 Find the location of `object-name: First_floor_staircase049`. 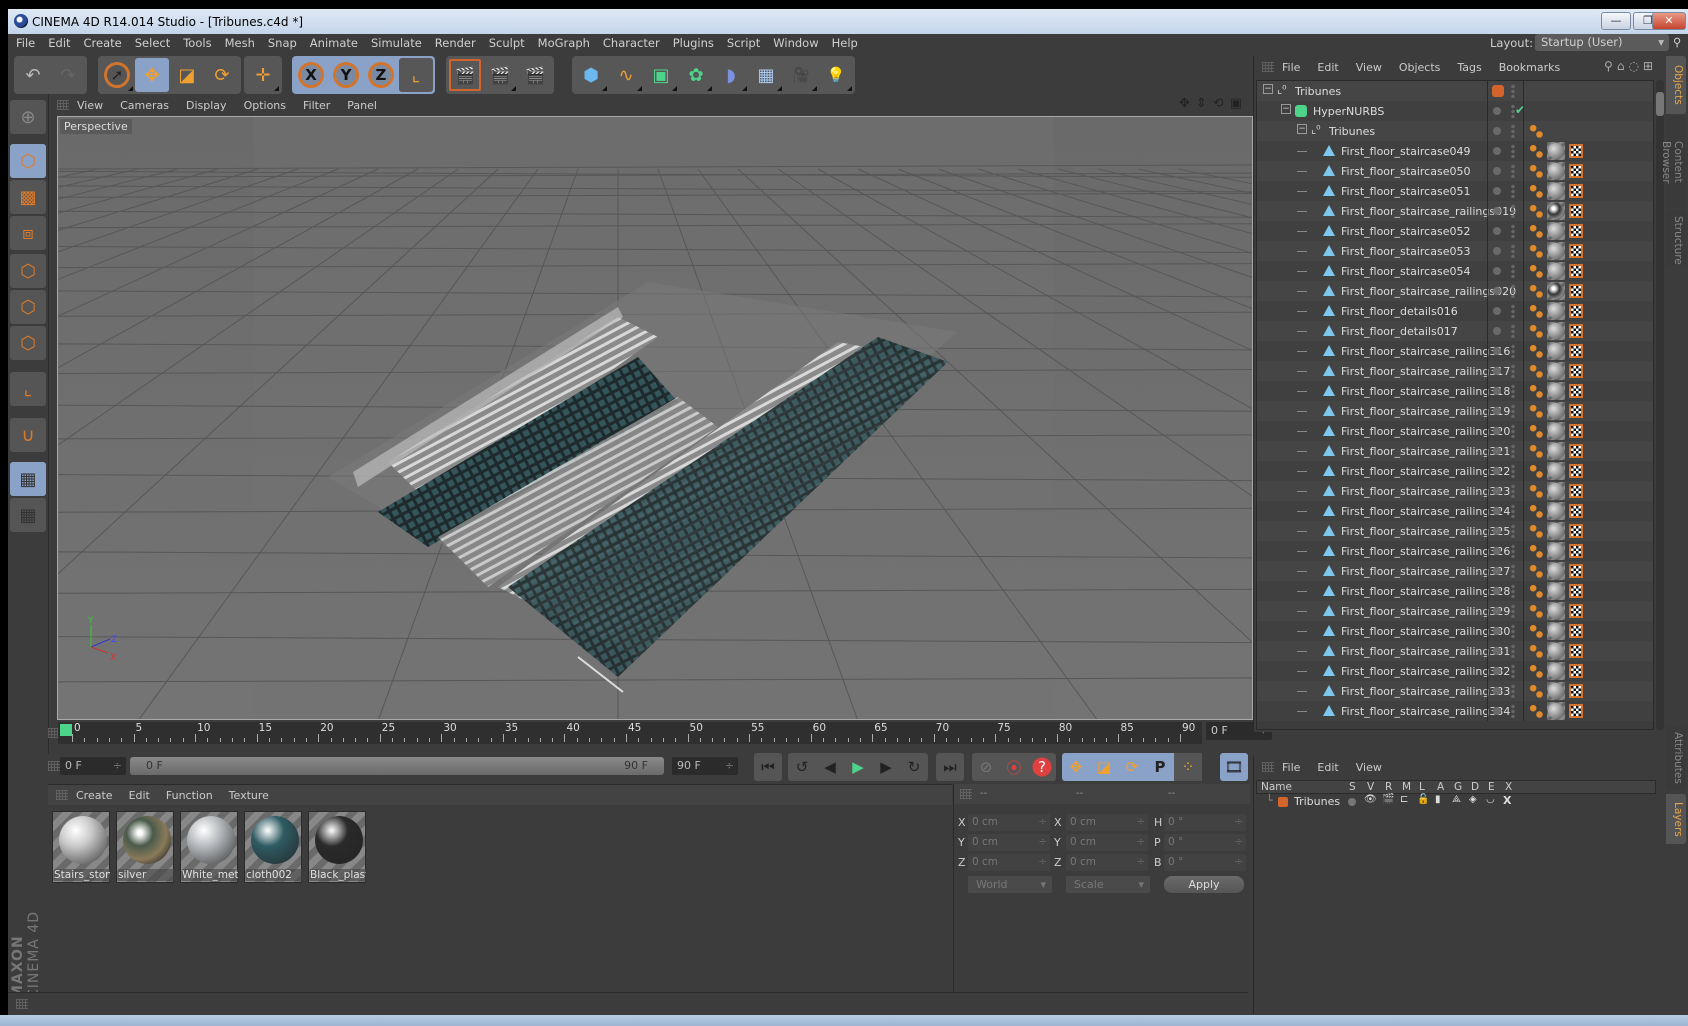

object-name: First_floor_staircase049 is located at coordinates (1405, 151).